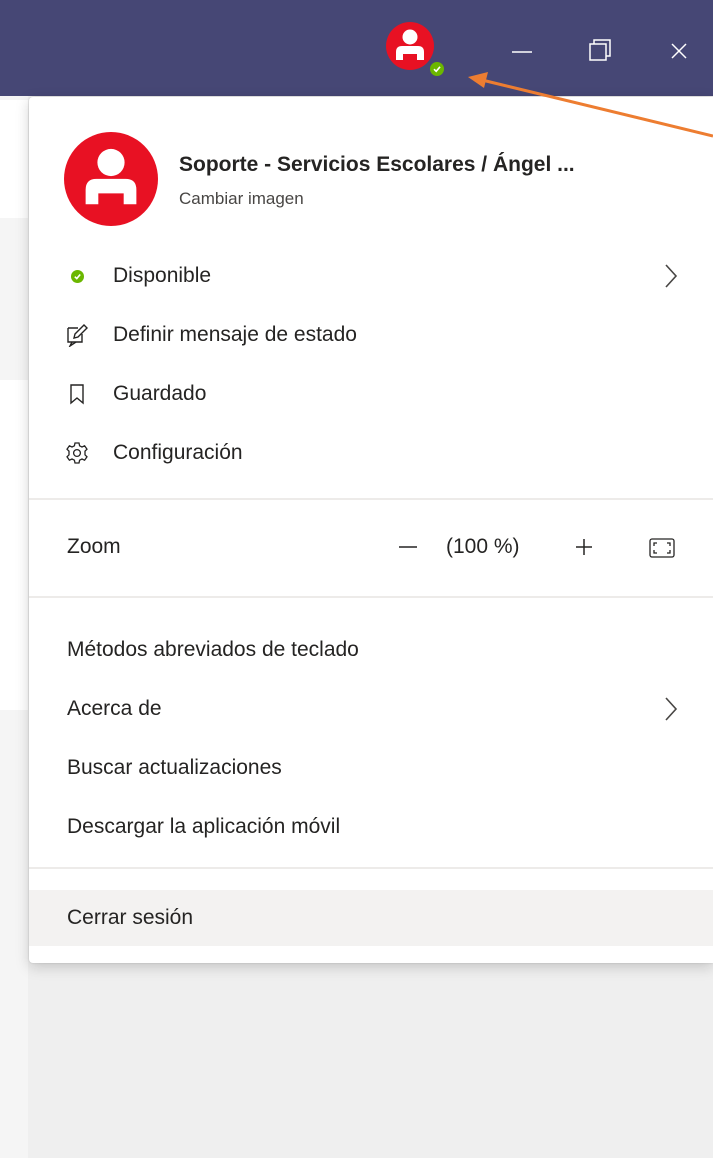 The height and width of the screenshot is (1158, 713). I want to click on zoom-out-button, so click(408, 546).